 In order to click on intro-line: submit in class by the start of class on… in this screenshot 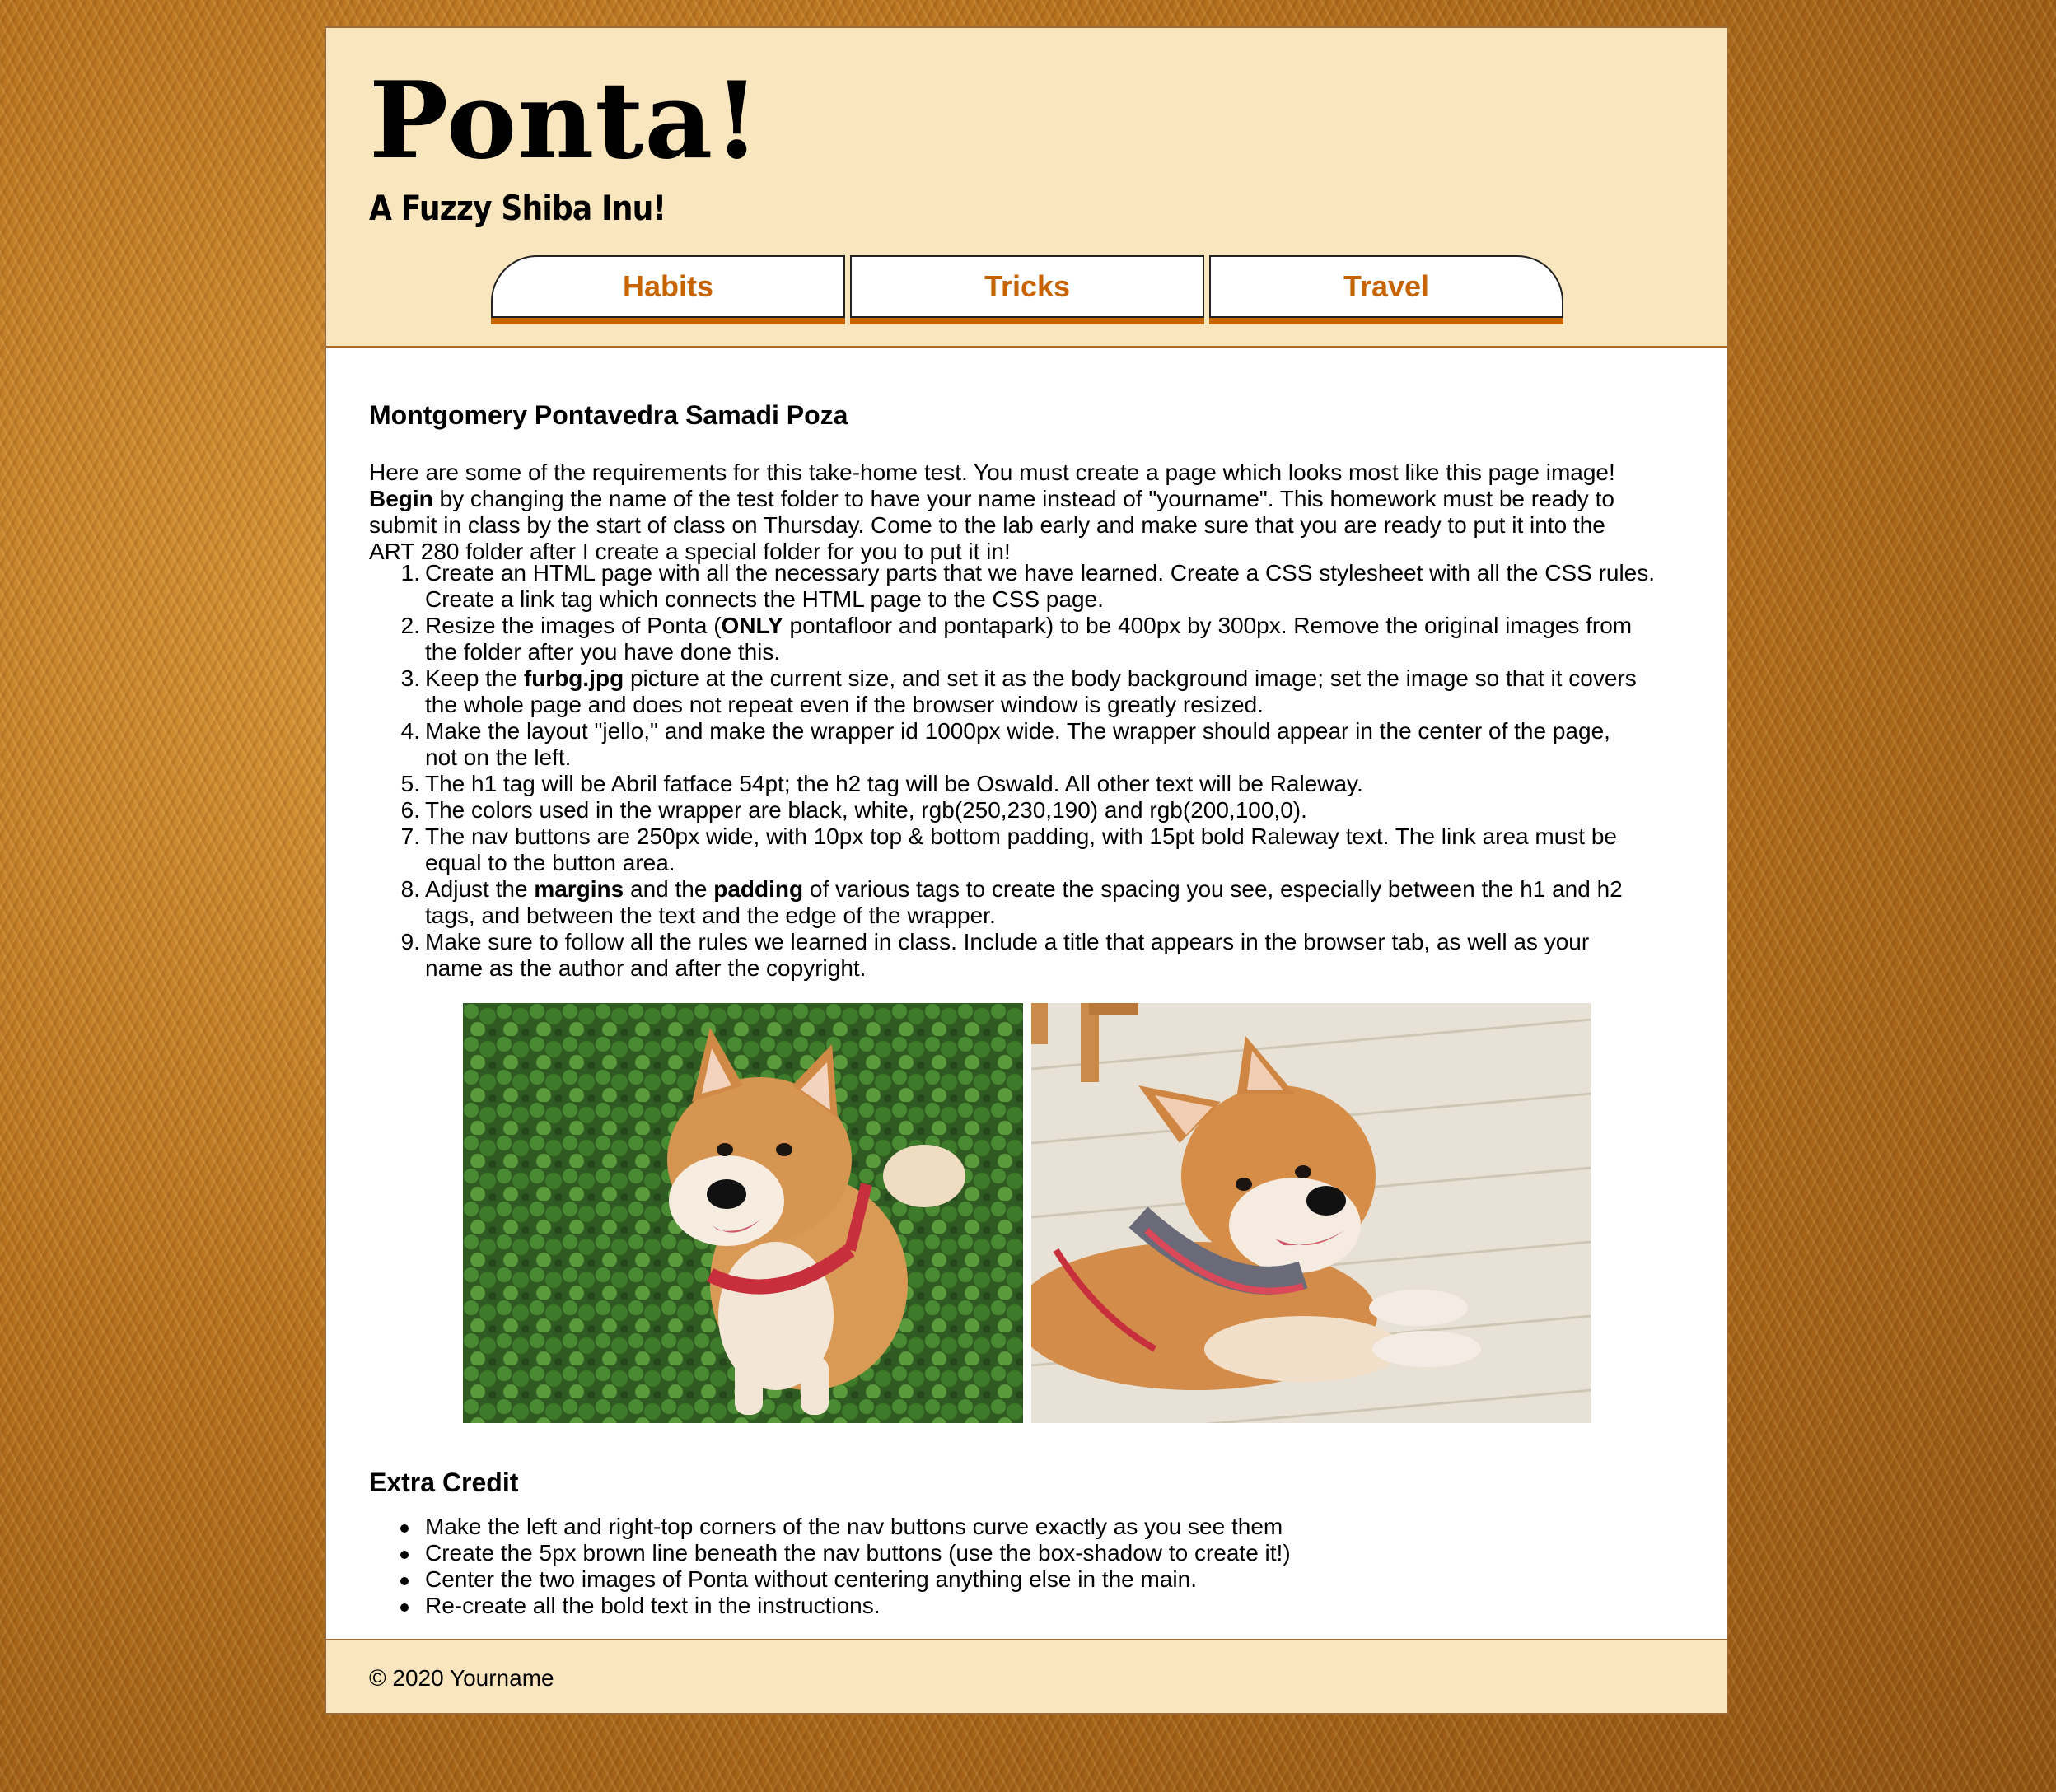, I will do `click(987, 525)`.